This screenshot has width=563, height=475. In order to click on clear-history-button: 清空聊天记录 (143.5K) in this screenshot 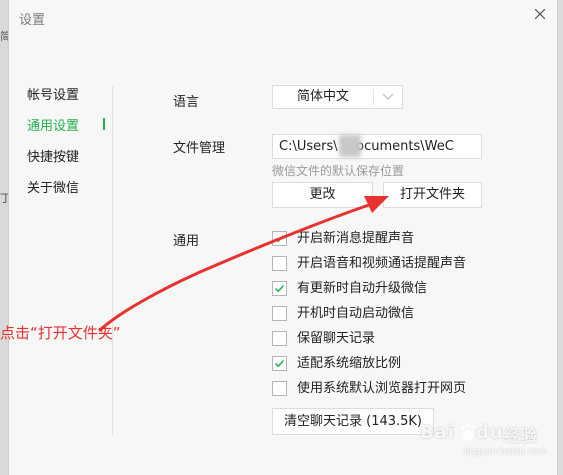, I will do `click(353, 421)`.